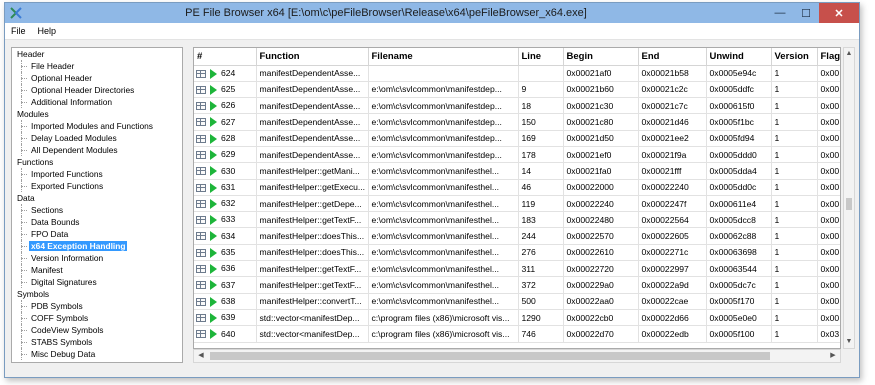 Image resolution: width=875 pixels, height=385 pixels. I want to click on table-cell: 635, so click(225, 253).